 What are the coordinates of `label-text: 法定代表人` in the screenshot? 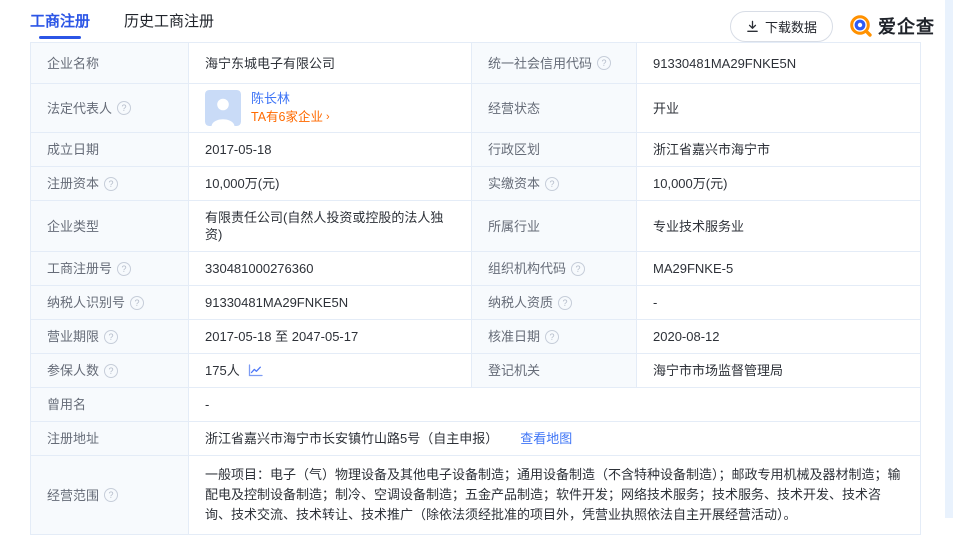 It's located at (80, 108).